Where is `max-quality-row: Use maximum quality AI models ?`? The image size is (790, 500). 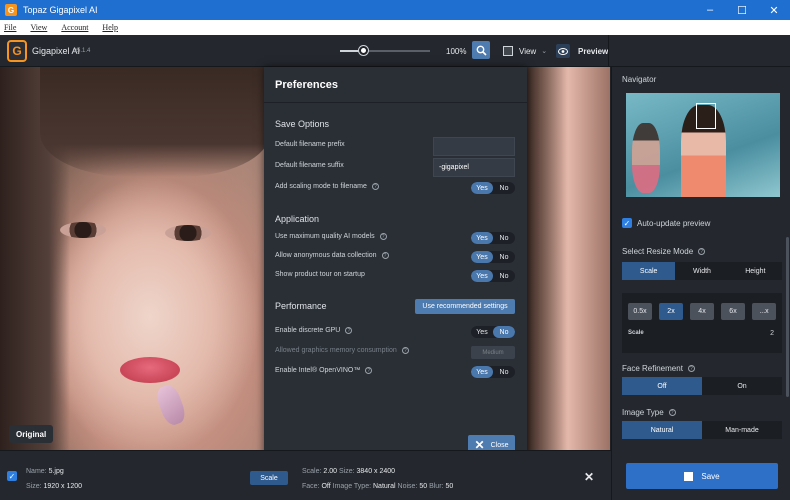
max-quality-row: Use maximum quality AI models ? is located at coordinates (331, 236).